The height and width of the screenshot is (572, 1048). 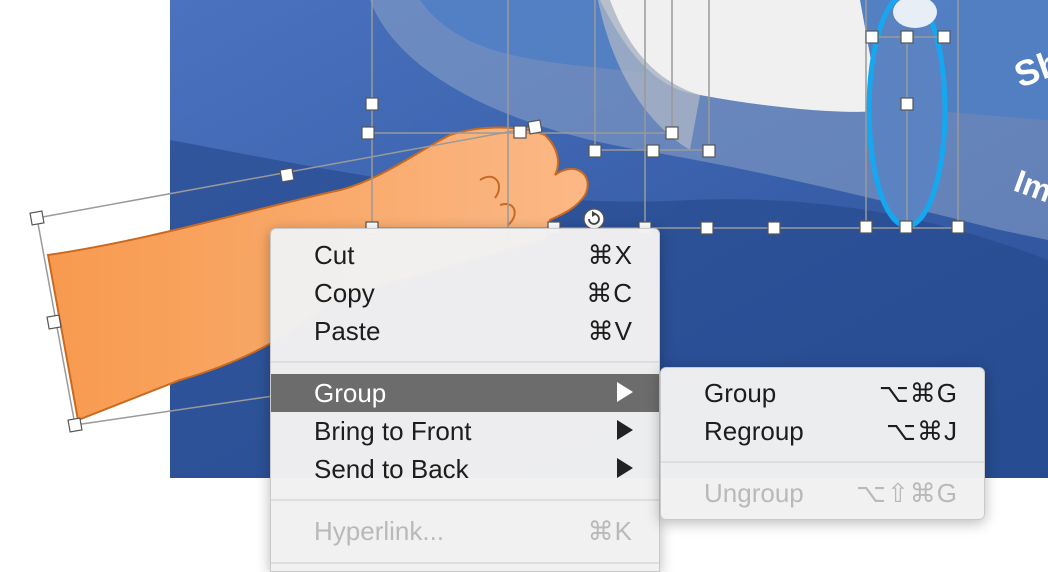 What do you see at coordinates (391, 469) in the screenshot?
I see `menu-item-label: Send to Back` at bounding box center [391, 469].